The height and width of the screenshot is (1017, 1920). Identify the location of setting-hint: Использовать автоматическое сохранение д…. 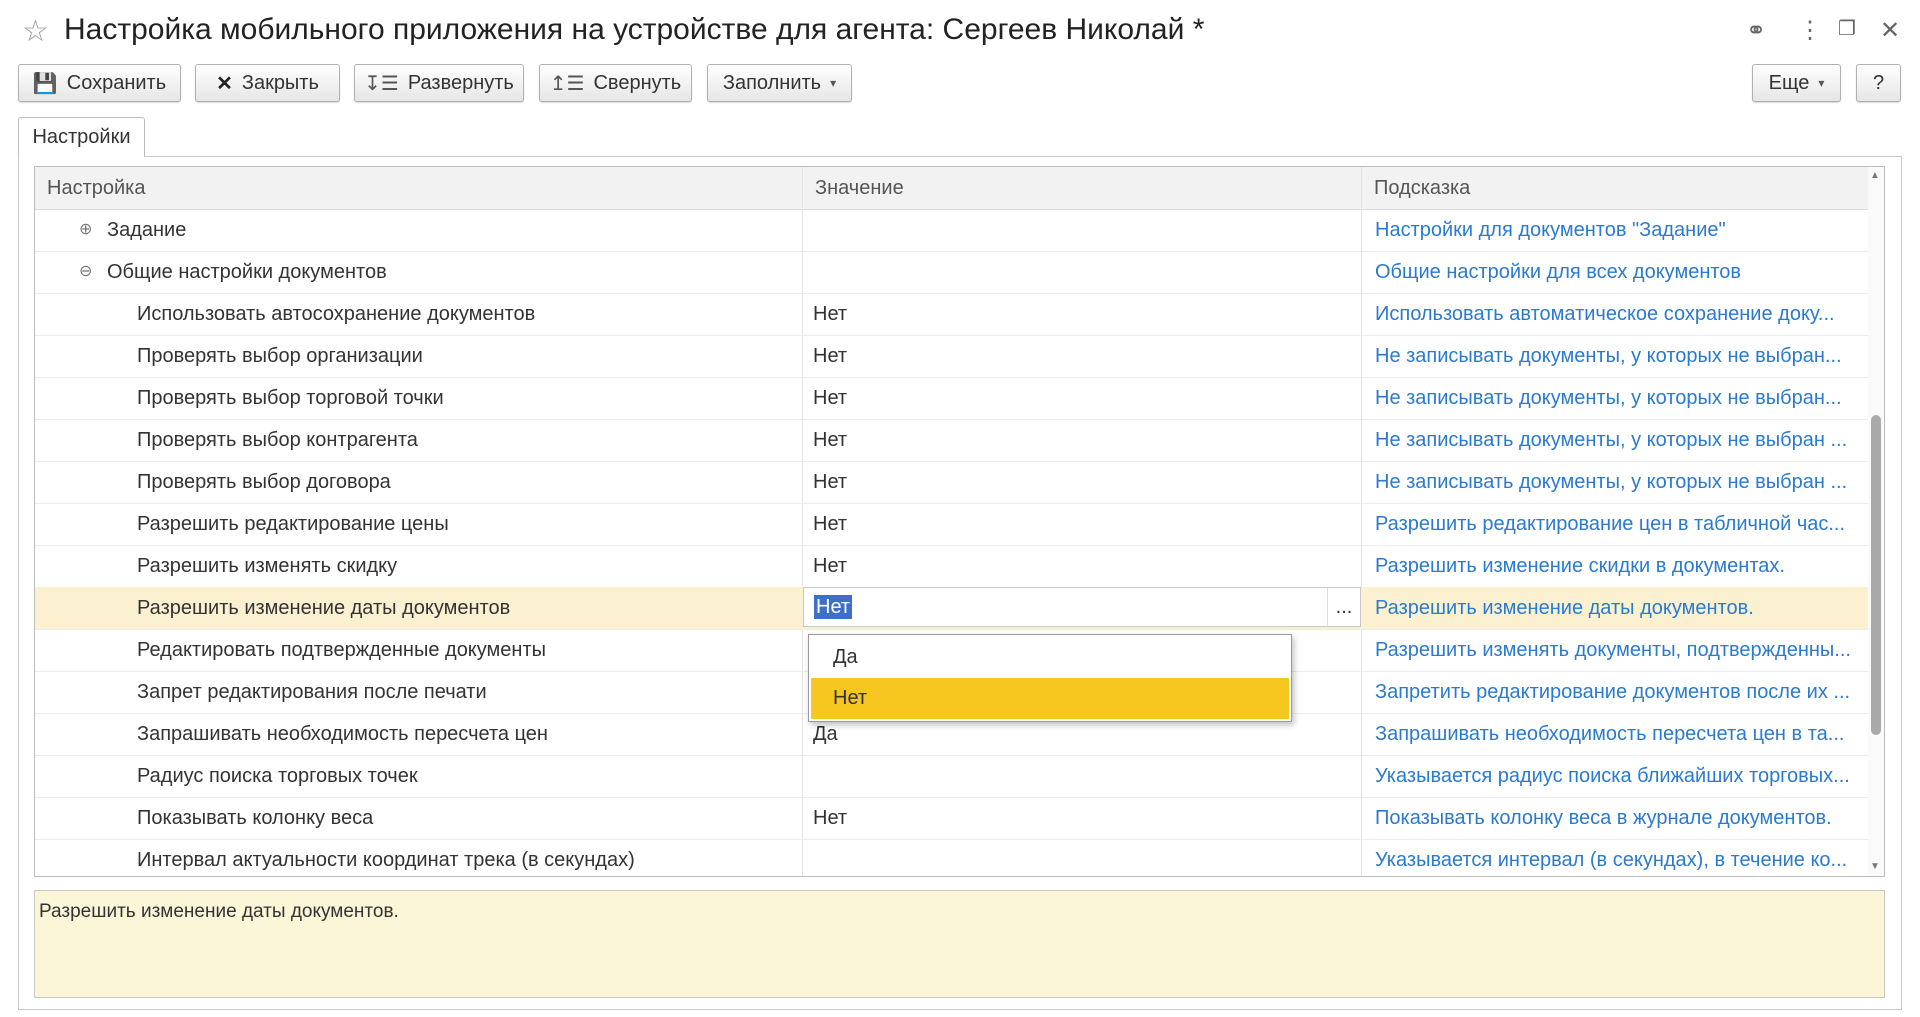
(1605, 314).